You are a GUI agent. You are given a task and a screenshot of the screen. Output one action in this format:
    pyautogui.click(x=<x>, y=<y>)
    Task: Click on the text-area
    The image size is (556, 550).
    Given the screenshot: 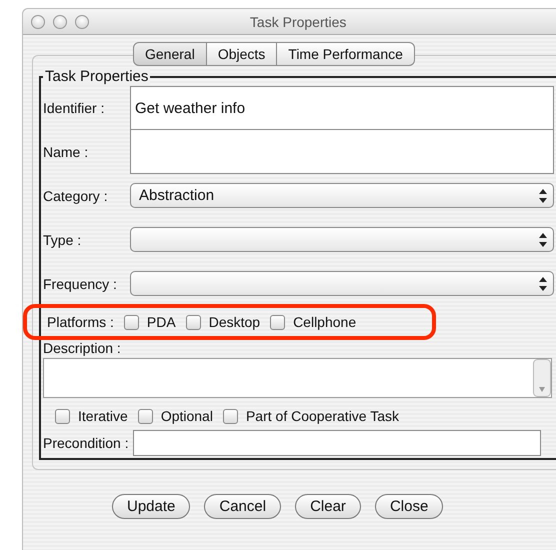 What is the action you would take?
    pyautogui.click(x=297, y=378)
    